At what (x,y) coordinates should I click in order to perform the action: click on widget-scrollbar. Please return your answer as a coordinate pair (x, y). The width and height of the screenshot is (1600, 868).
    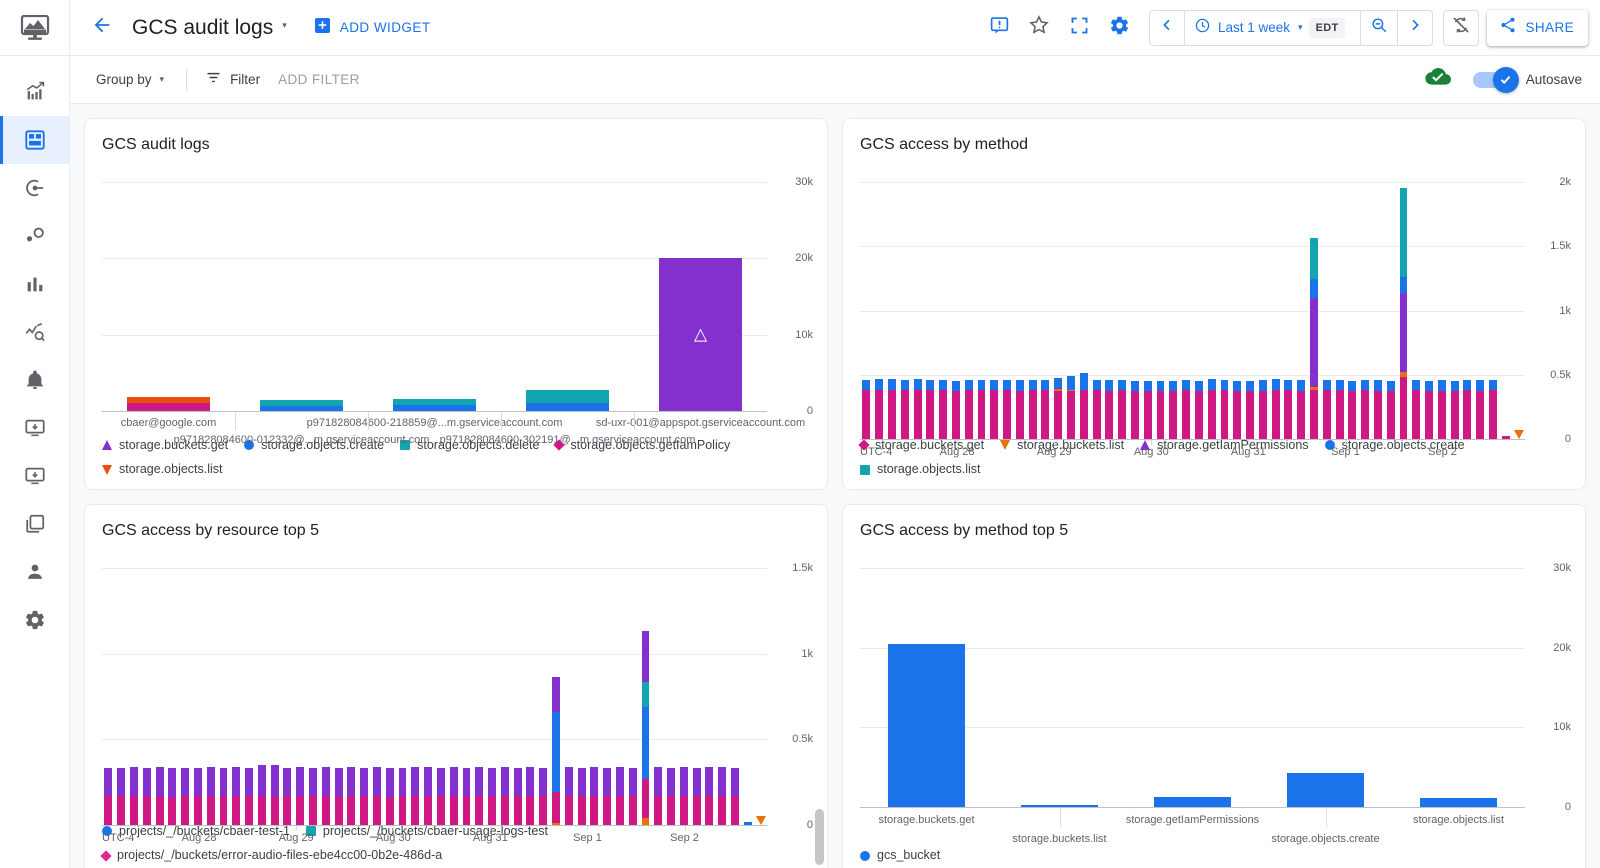
    Looking at the image, I should click on (819, 837).